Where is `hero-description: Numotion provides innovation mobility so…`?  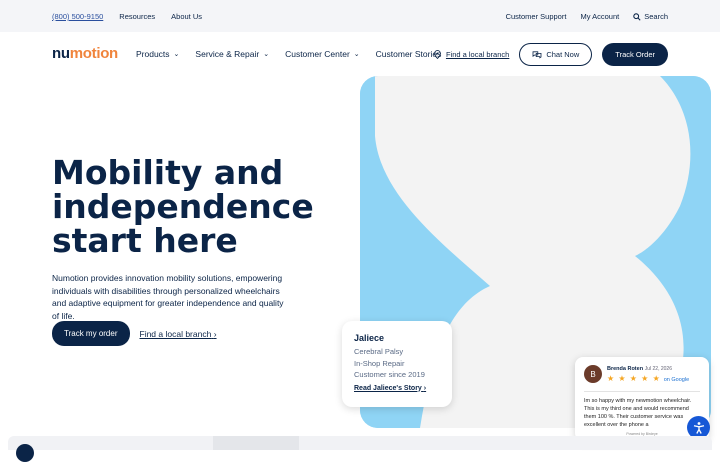 hero-description: Numotion provides innovation mobility so… is located at coordinates (168, 297).